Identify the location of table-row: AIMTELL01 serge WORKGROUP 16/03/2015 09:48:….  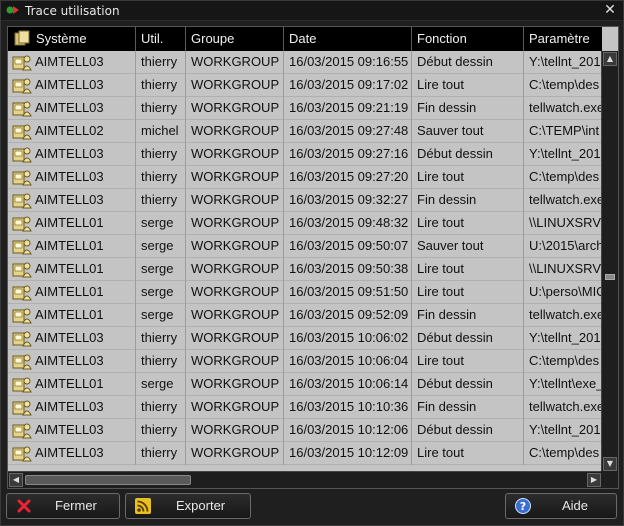
(305, 223).